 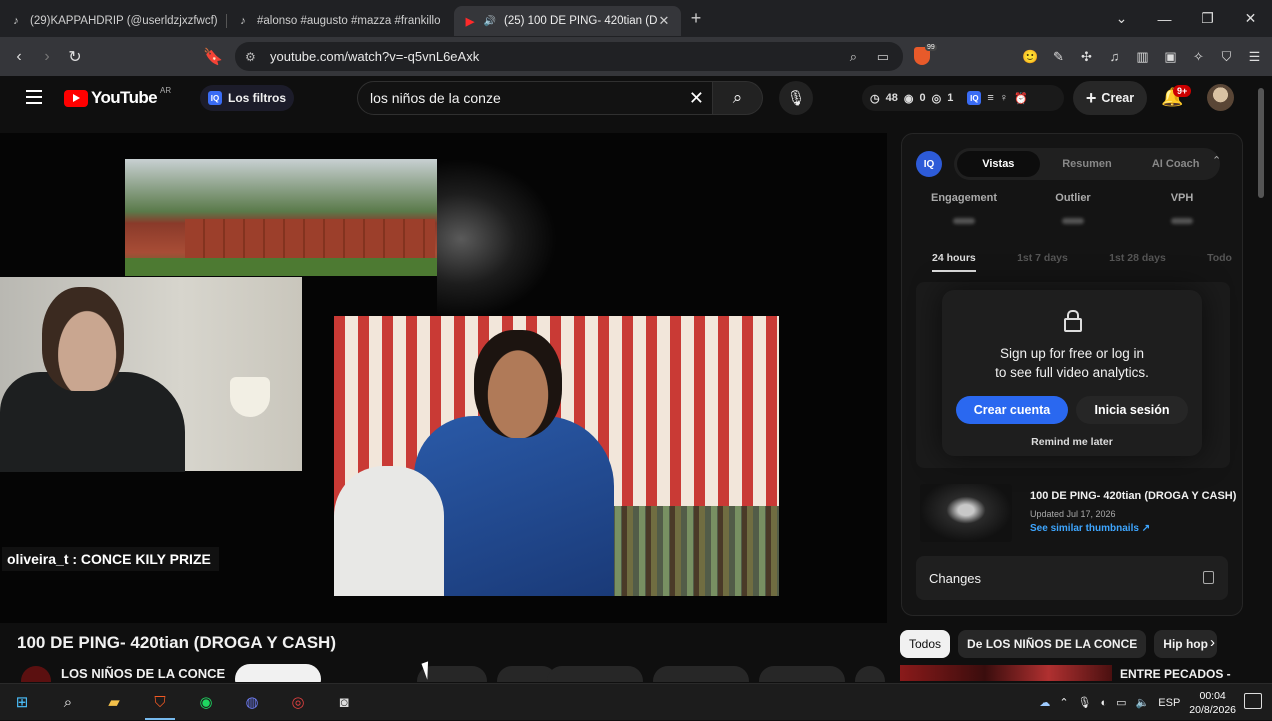 I want to click on tab-search-icon: ⌄, so click(x=1121, y=18).